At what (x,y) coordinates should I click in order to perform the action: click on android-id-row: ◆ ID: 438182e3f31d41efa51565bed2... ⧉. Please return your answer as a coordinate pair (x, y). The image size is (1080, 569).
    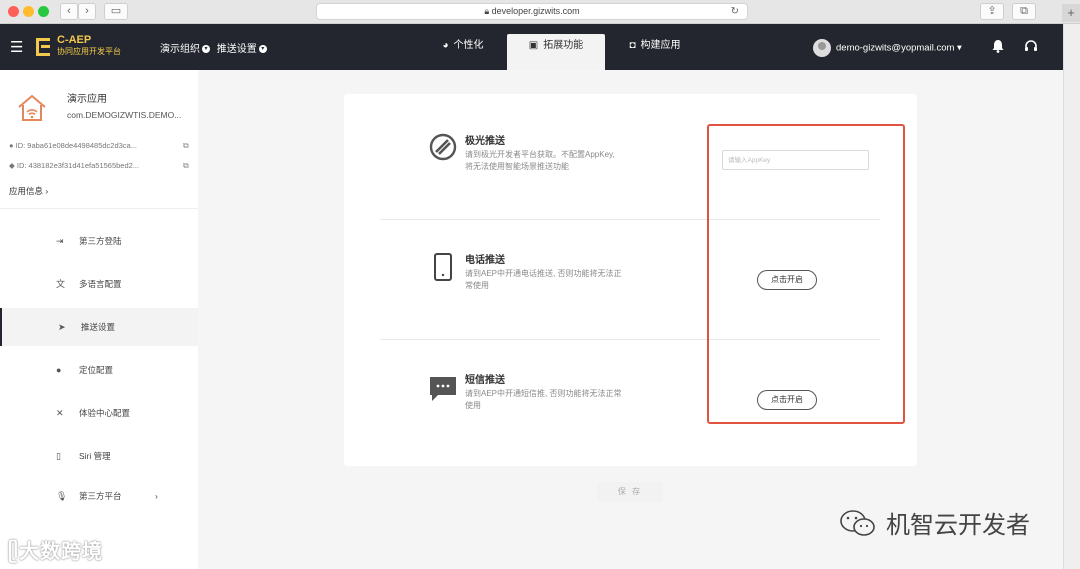
    Looking at the image, I should click on (99, 165).